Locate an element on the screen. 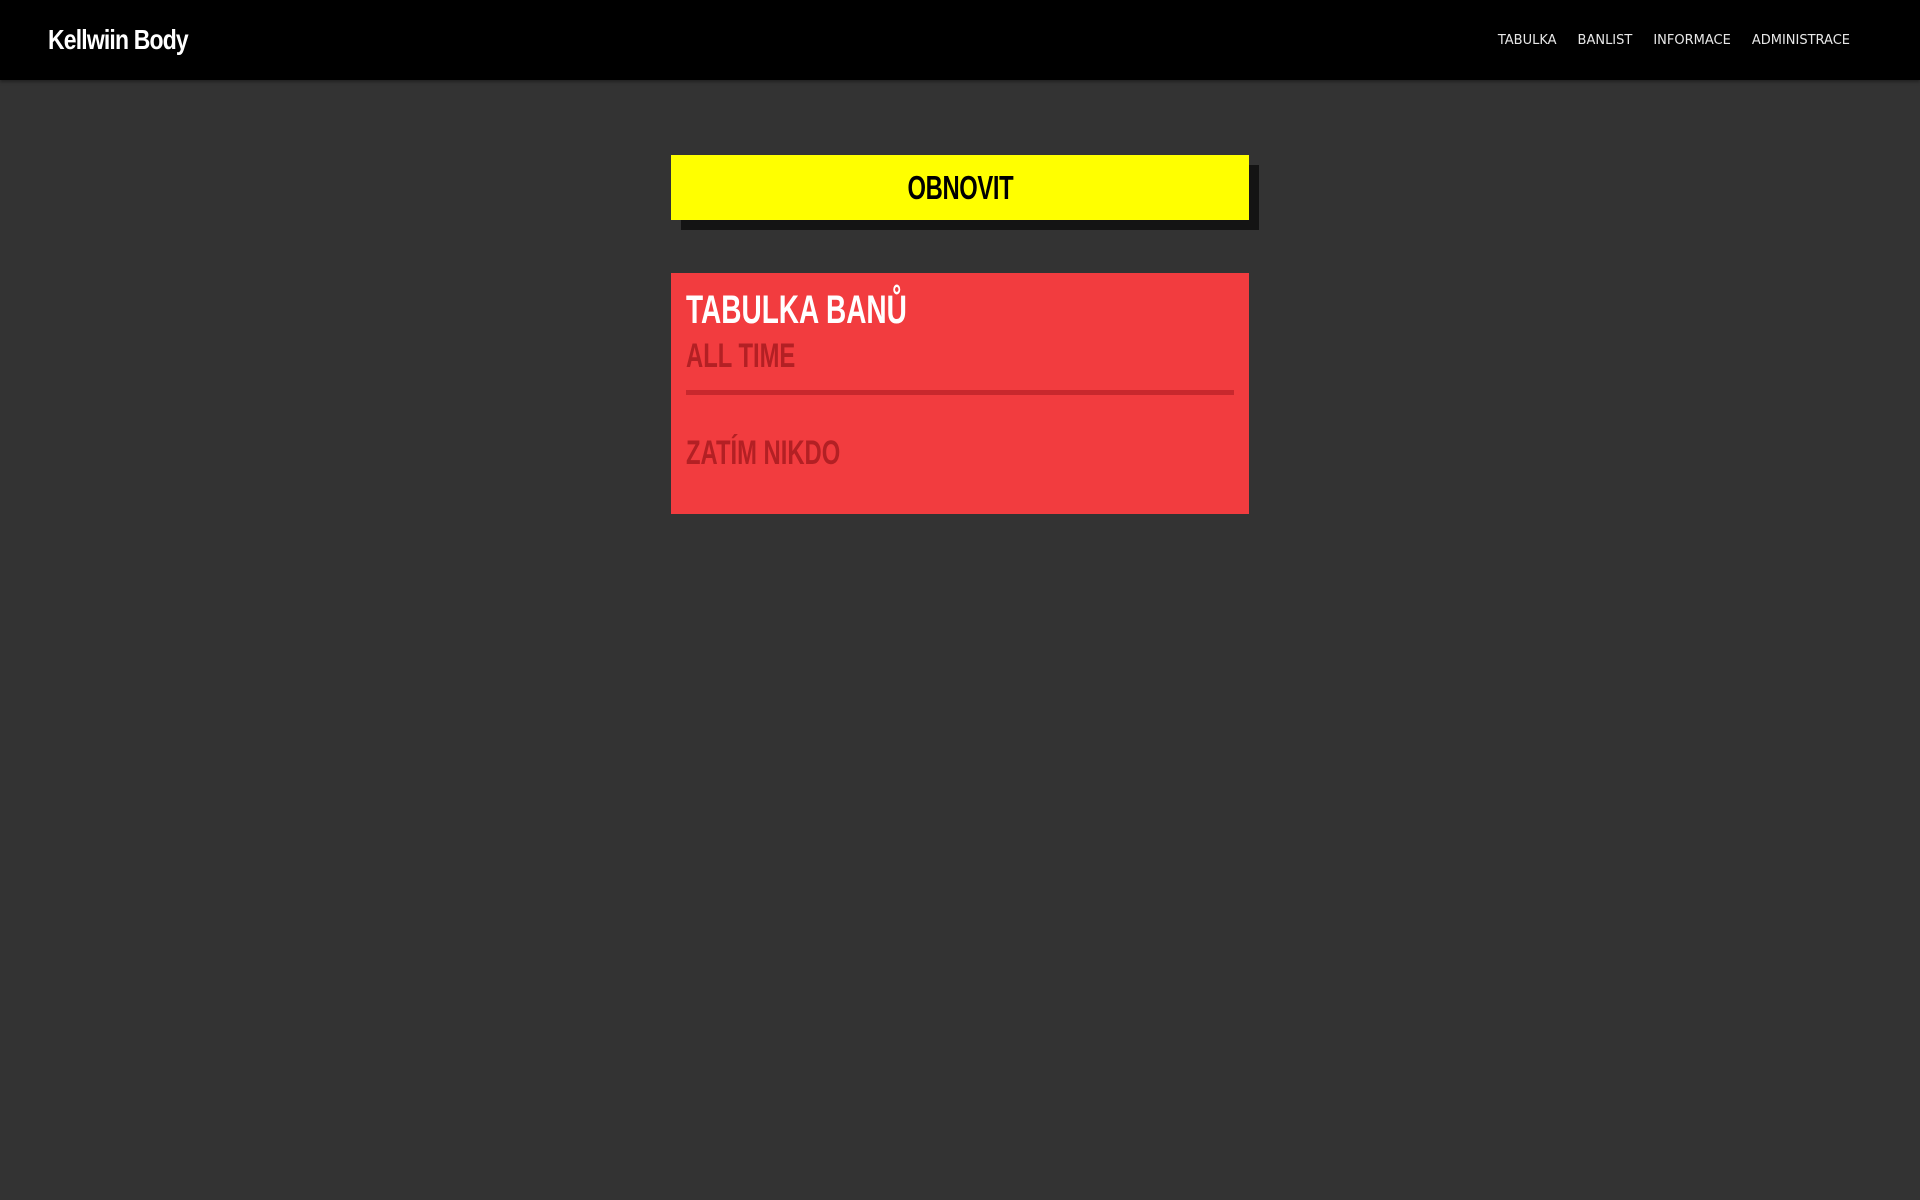 This screenshot has width=1920, height=1200. refresh-button-label: OBNOVIT is located at coordinates (960, 187).